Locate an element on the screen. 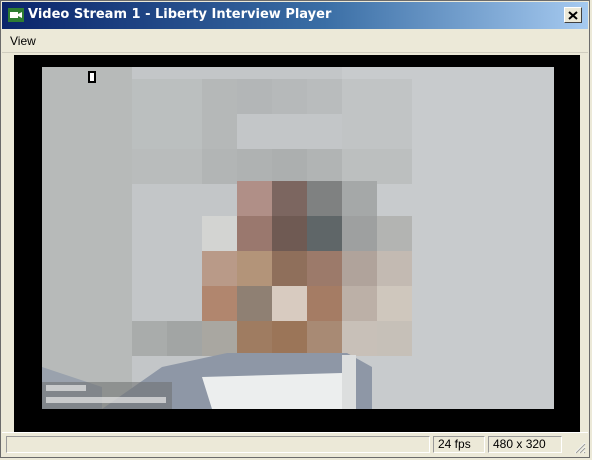 The image size is (592, 460). menu-view: View is located at coordinates (23, 41).